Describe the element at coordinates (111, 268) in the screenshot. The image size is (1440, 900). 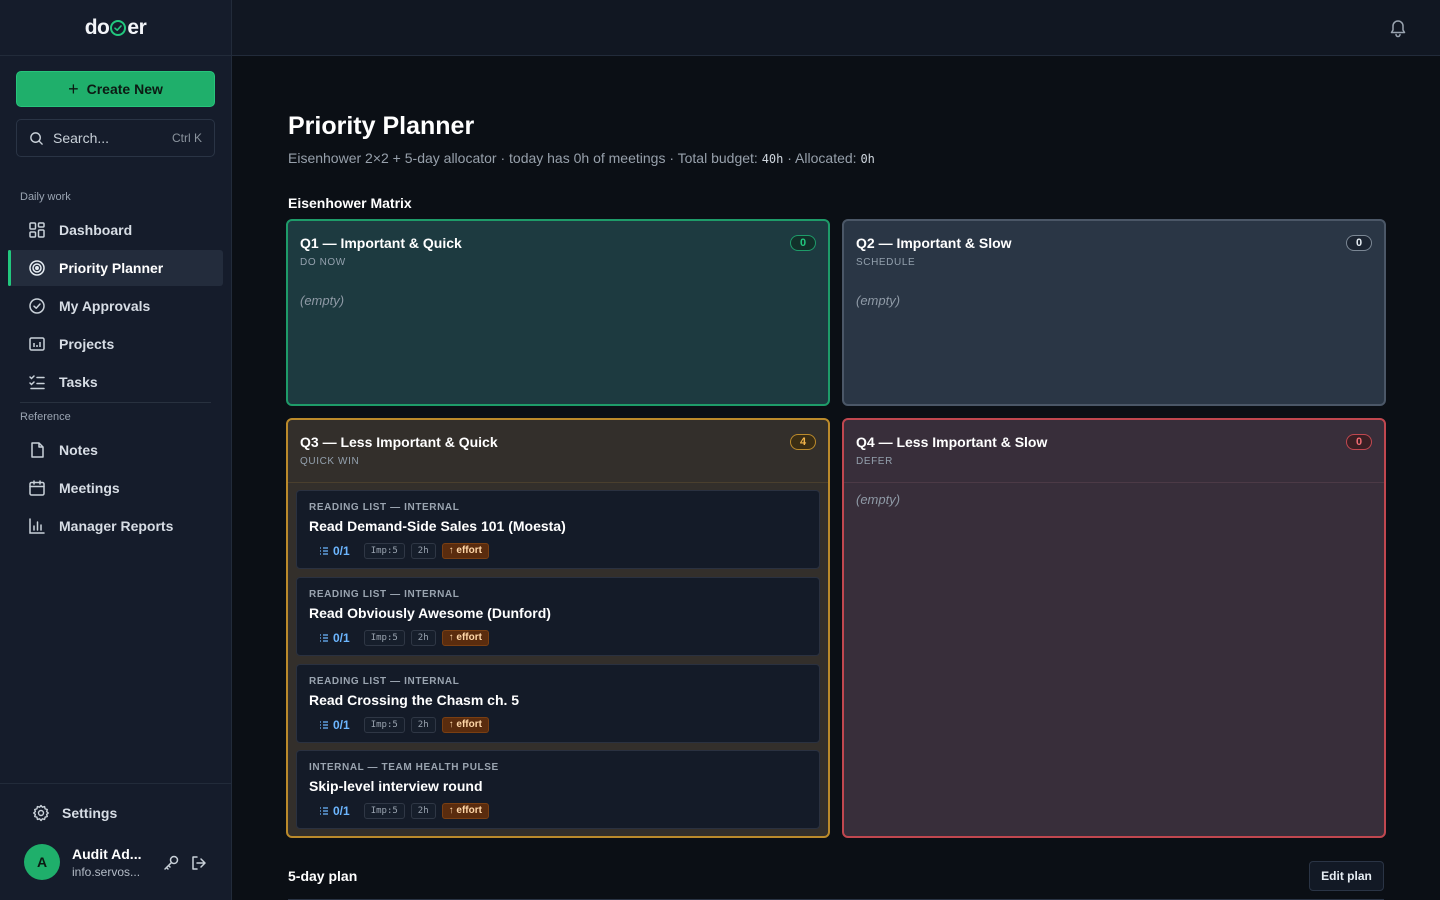
I see `sidebar-item-label: Priority Planner` at that location.